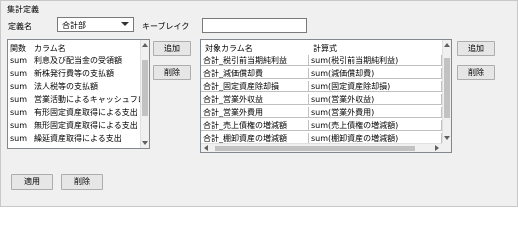 The width and height of the screenshot is (518, 240). What do you see at coordinates (172, 48) in the screenshot?
I see `left-add-button: 追加` at bounding box center [172, 48].